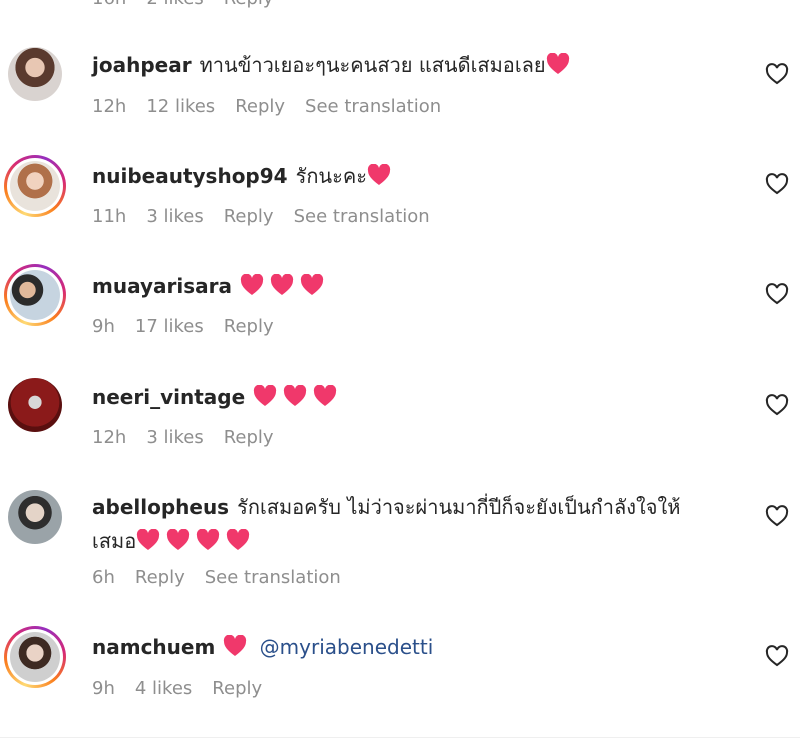 This screenshot has height=743, width=800. I want to click on comment-username: nuibeautyshop94, so click(190, 176).